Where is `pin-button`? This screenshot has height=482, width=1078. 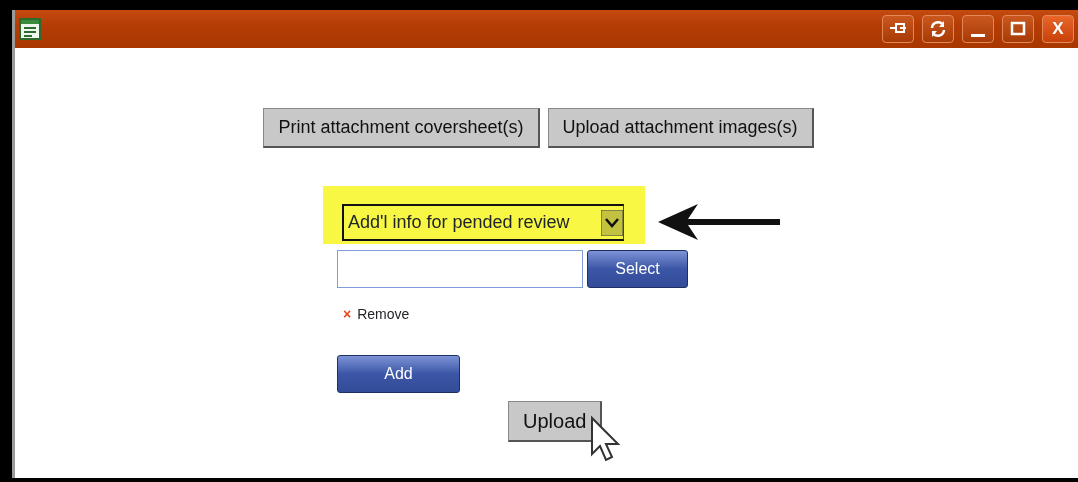
pin-button is located at coordinates (898, 29).